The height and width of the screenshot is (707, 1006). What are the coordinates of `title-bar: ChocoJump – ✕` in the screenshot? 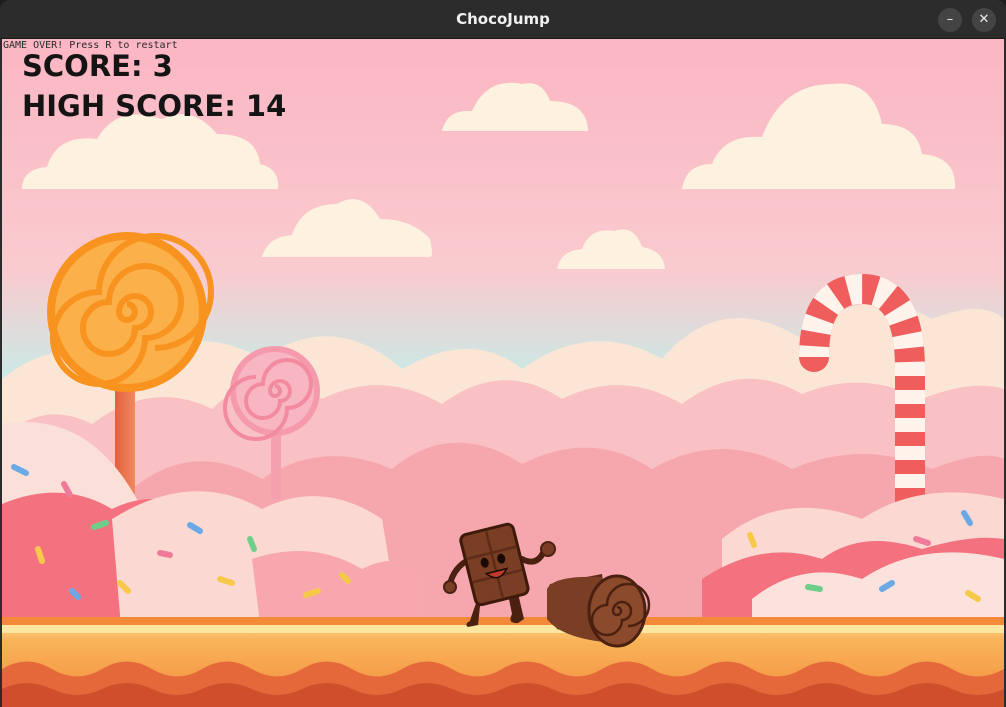 It's located at (503, 19).